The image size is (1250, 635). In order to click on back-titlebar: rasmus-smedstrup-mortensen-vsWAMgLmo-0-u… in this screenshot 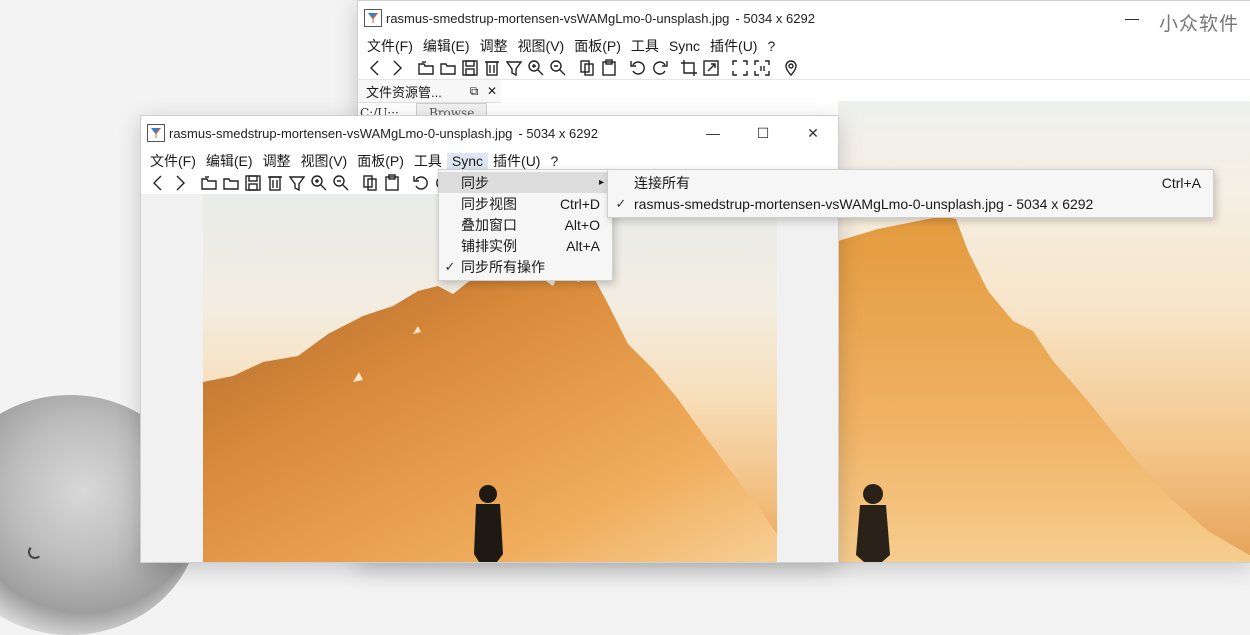, I will do `click(804, 18)`.